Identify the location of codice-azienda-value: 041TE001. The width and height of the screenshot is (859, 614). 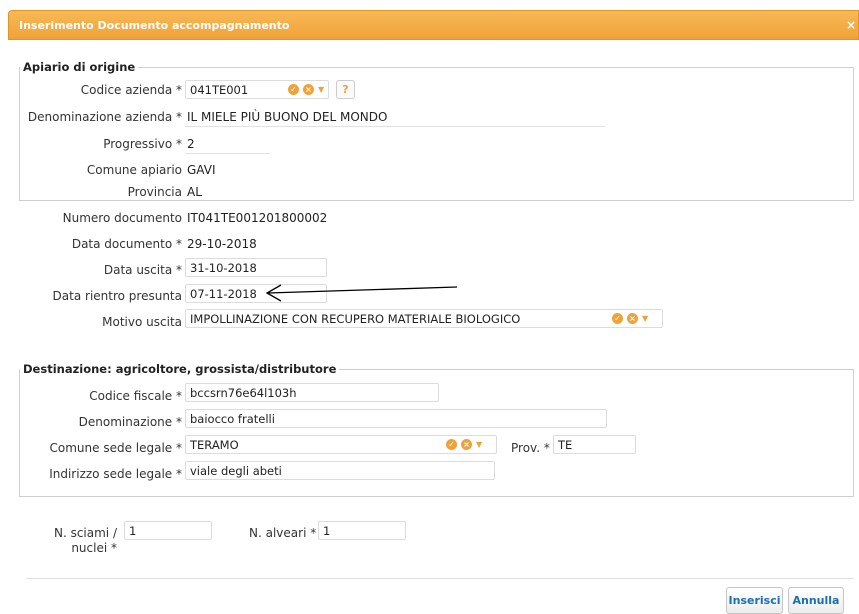
(219, 90).